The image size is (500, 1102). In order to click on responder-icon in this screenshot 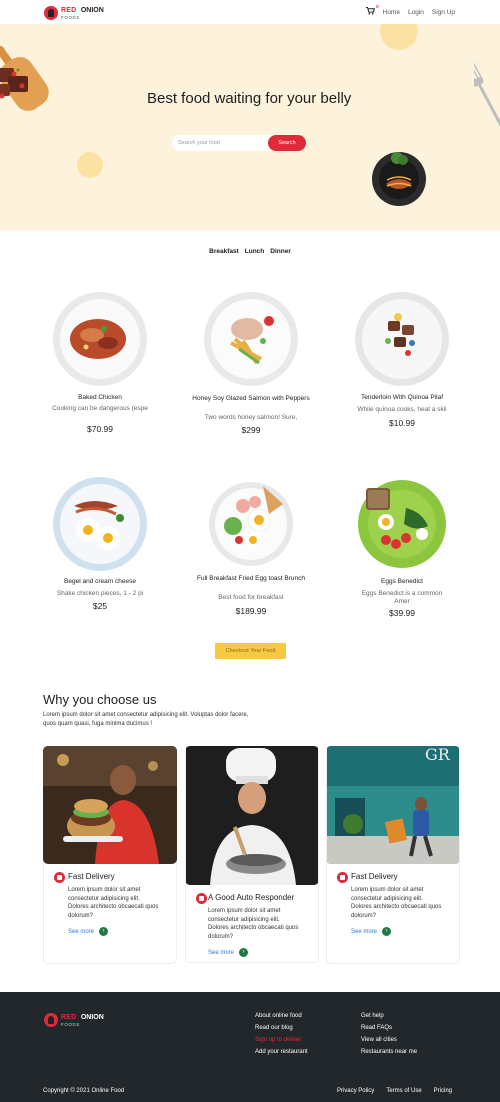, I will do `click(201, 898)`.